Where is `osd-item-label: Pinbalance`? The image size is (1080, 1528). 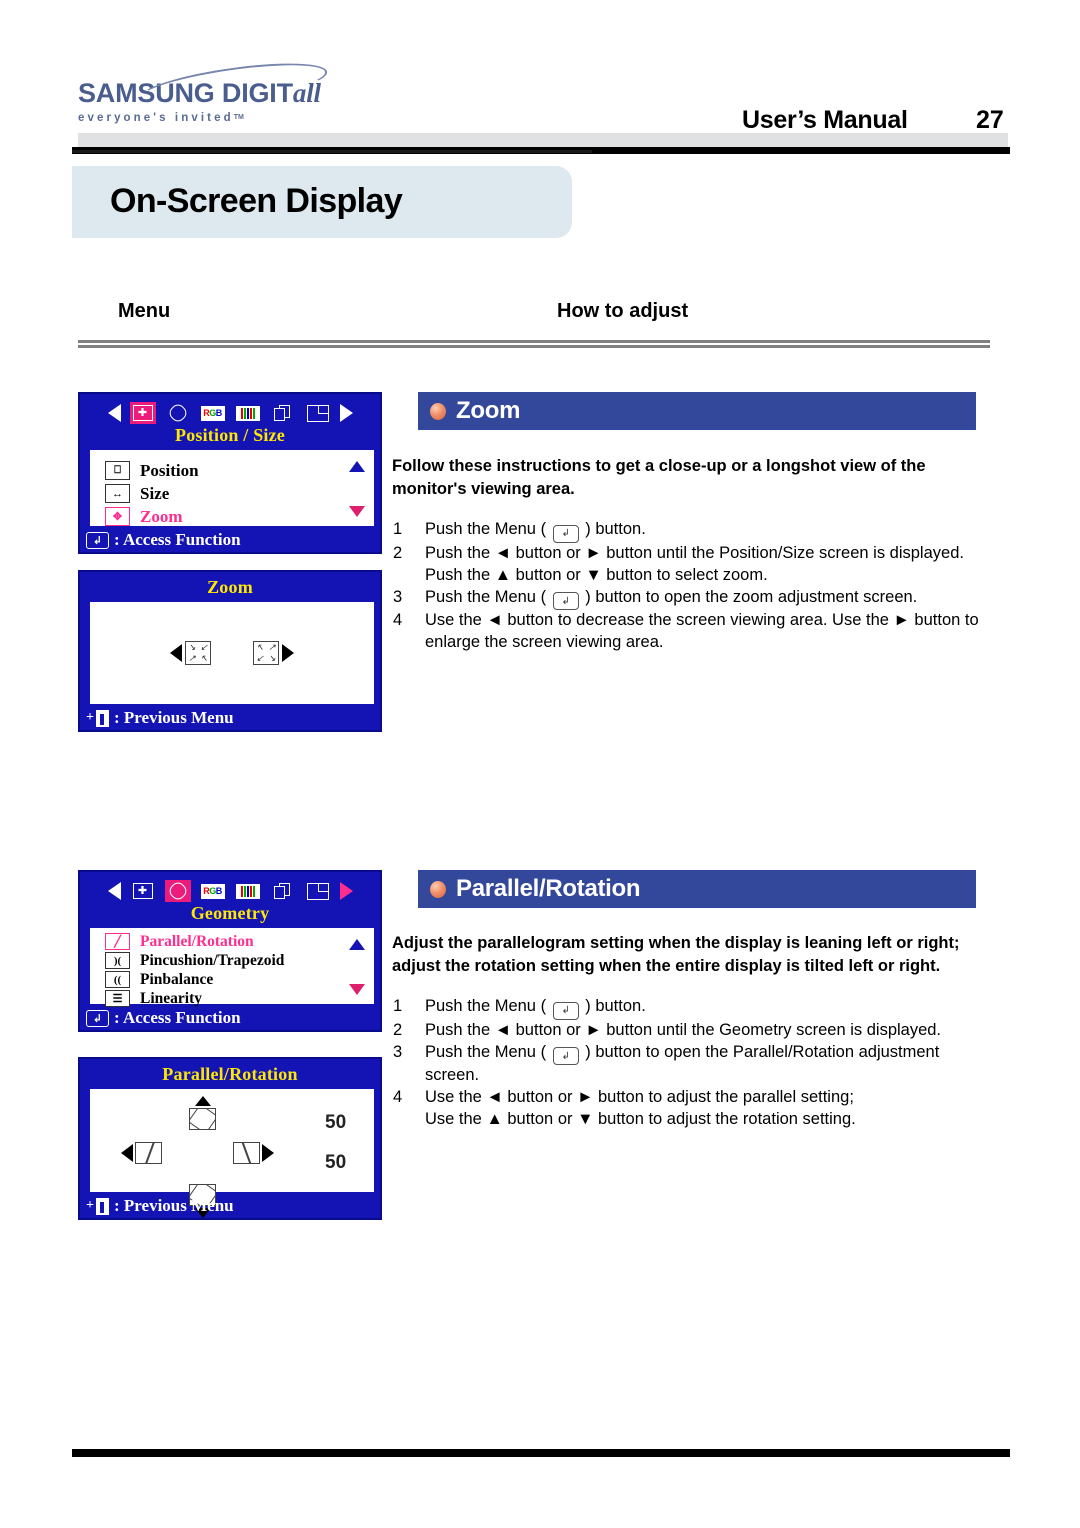 osd-item-label: Pinbalance is located at coordinates (177, 979).